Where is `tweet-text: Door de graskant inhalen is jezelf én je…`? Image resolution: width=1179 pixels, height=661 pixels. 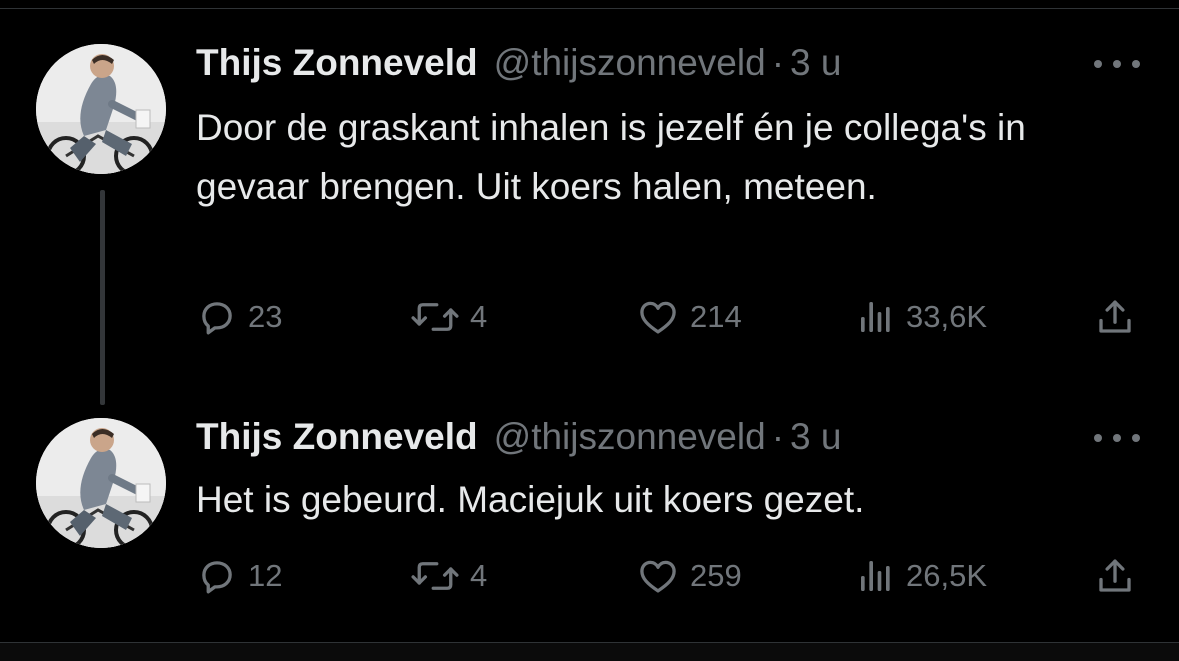 tweet-text: Door de graskant inhalen is jezelf én je… is located at coordinates (611, 157).